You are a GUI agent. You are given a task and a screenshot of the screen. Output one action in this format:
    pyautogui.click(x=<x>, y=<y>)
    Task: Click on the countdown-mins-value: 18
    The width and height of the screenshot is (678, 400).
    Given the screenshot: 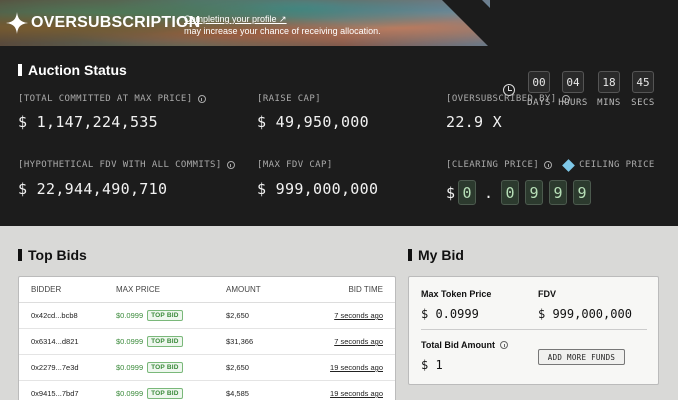 What is the action you would take?
    pyautogui.click(x=609, y=82)
    